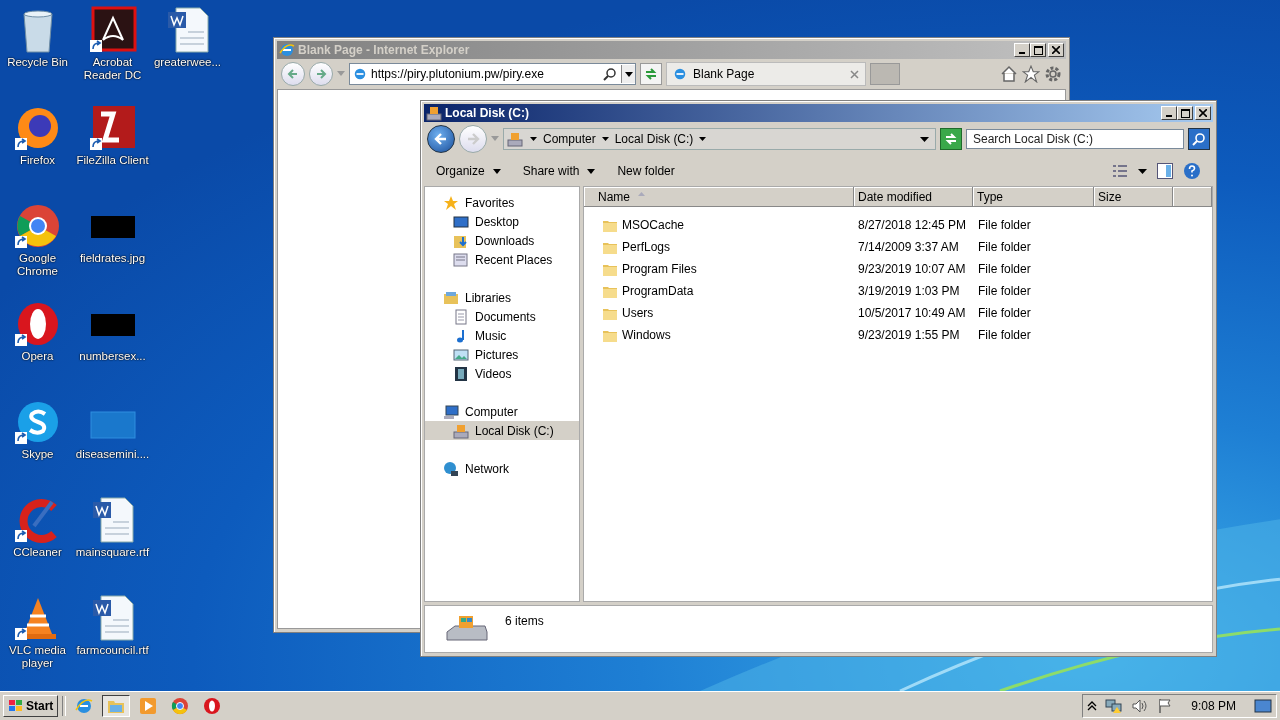  What do you see at coordinates (653, 225) in the screenshot?
I see `file-name: MSOCache` at bounding box center [653, 225].